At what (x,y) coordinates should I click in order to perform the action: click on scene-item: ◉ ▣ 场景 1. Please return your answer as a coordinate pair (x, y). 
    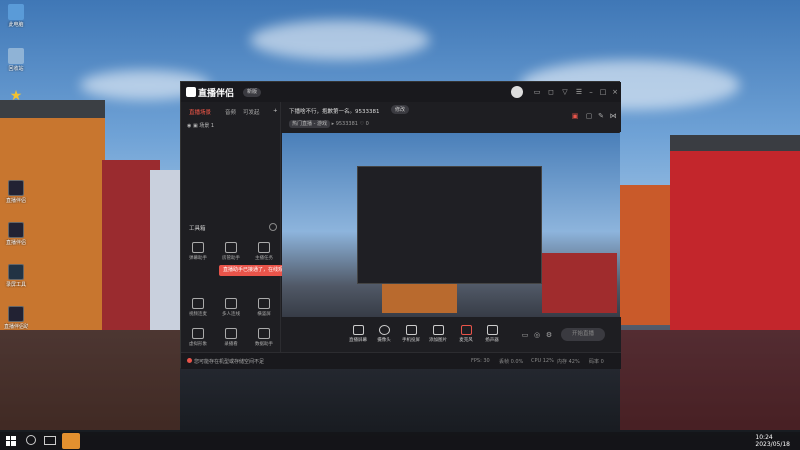
    Looking at the image, I should click on (200, 125).